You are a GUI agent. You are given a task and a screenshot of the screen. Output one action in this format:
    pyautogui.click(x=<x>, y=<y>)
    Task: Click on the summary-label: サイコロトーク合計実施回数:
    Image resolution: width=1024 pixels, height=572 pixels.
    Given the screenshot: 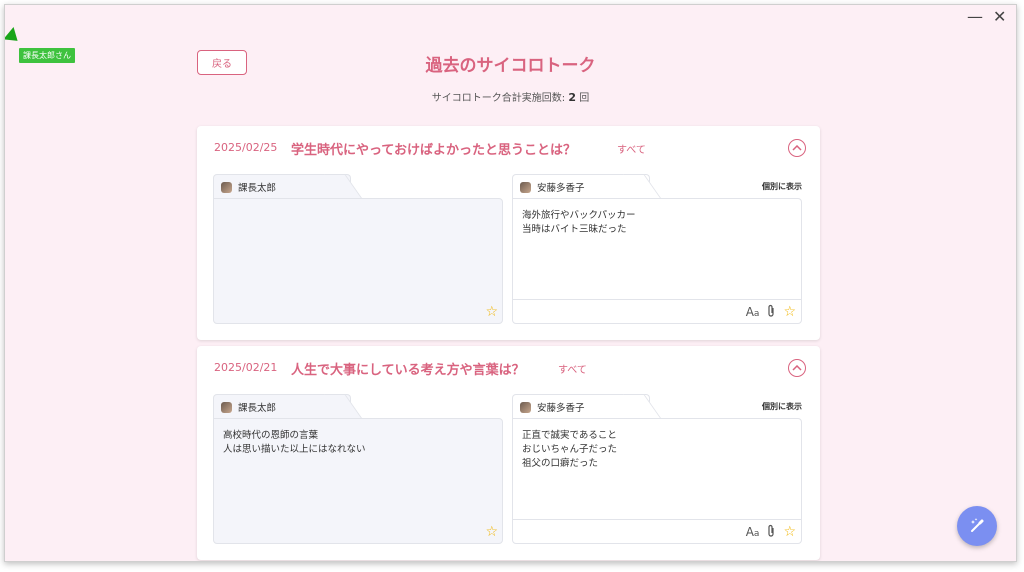 What is the action you would take?
    pyautogui.click(x=498, y=98)
    